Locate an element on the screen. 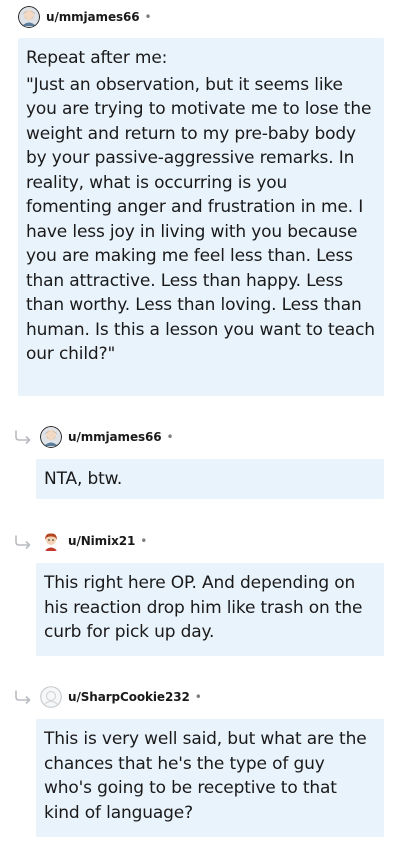  comment-body: NTA, btw. is located at coordinates (210, 479).